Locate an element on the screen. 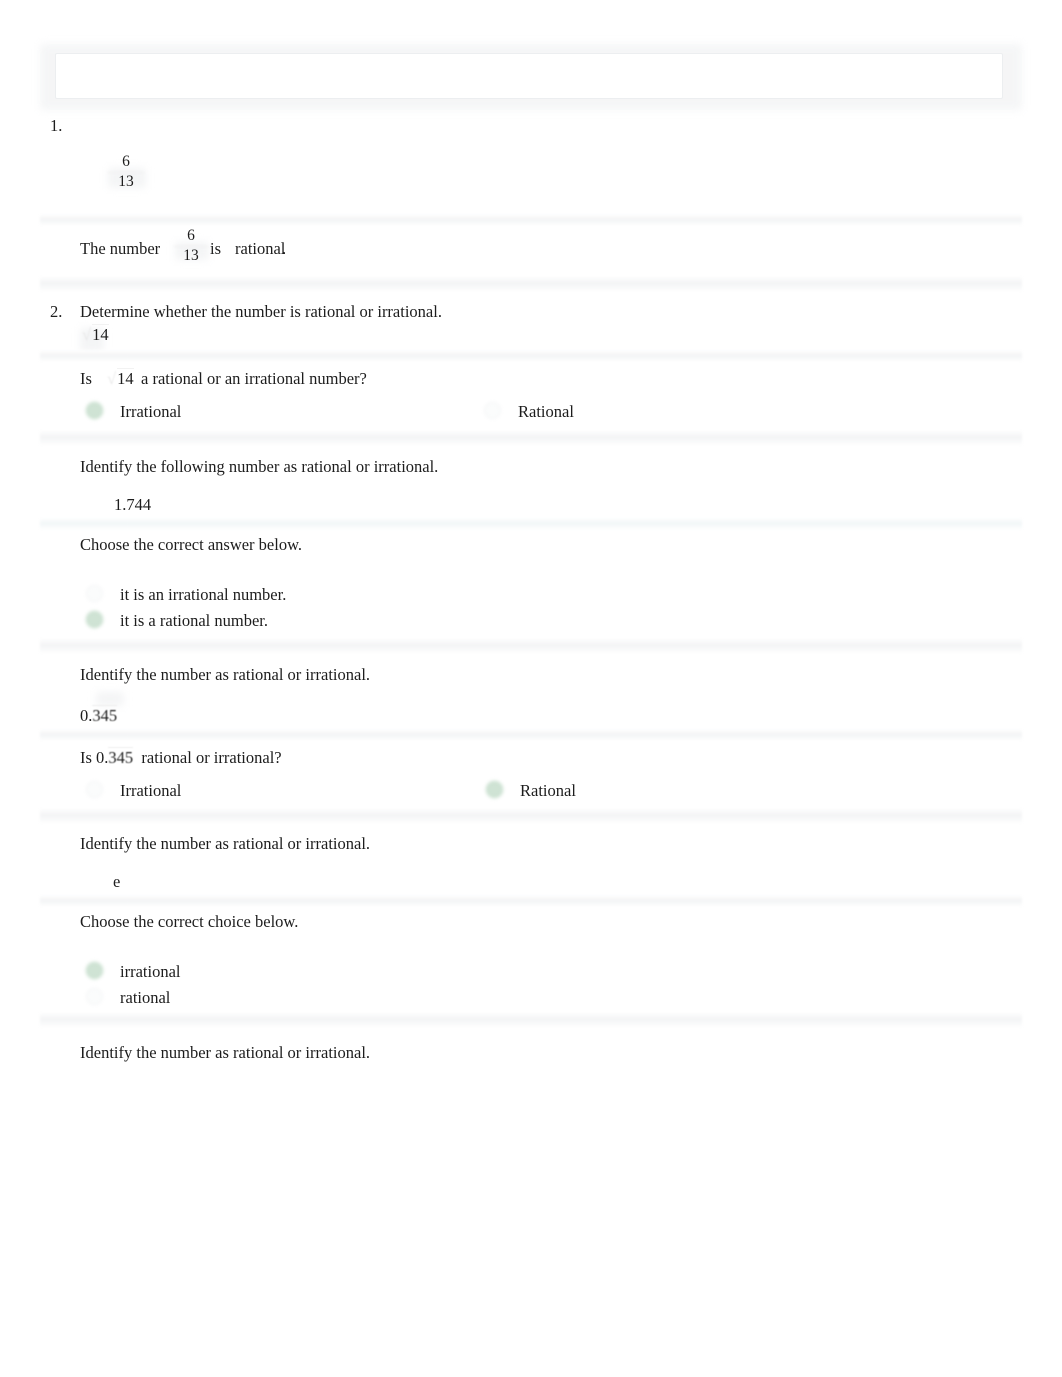  problem-2-option-0-radio is located at coordinates (94, 410).